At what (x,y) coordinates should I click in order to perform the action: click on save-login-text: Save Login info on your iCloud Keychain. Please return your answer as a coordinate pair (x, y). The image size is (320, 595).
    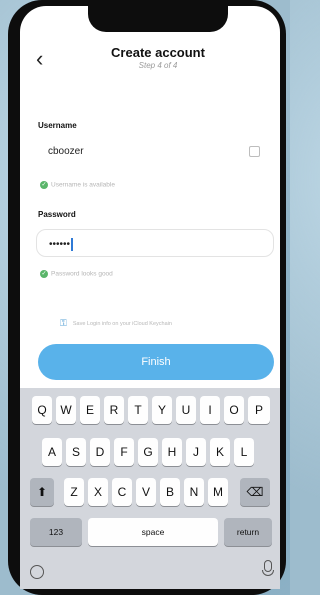
    Looking at the image, I should click on (122, 323).